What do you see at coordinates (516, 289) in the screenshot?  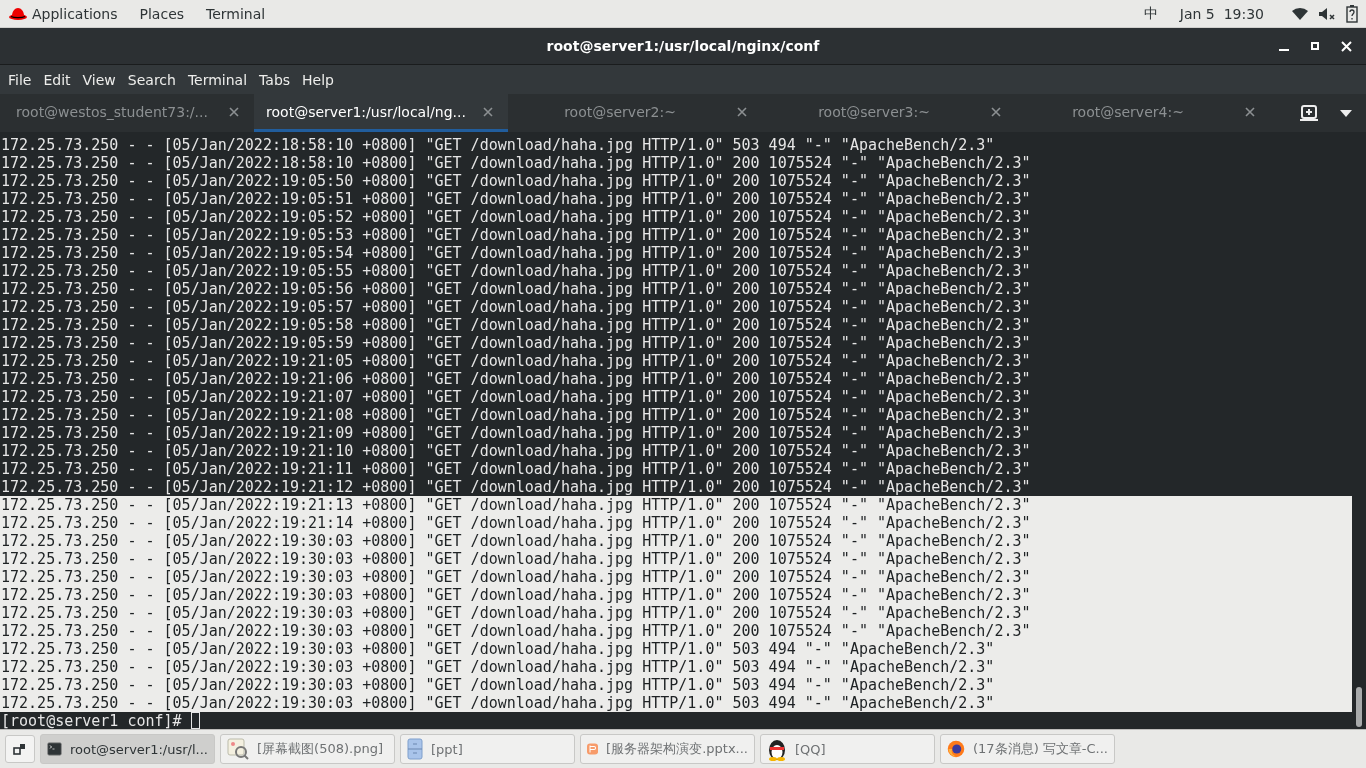 I see `log-line: 172.25.73.250 - - [05/Jan/2022:19:05:56 +0800] "GET /download/haha.jpg HTTP/1.0" 200 1075524 "-" "ApacheBench/2.3"` at bounding box center [516, 289].